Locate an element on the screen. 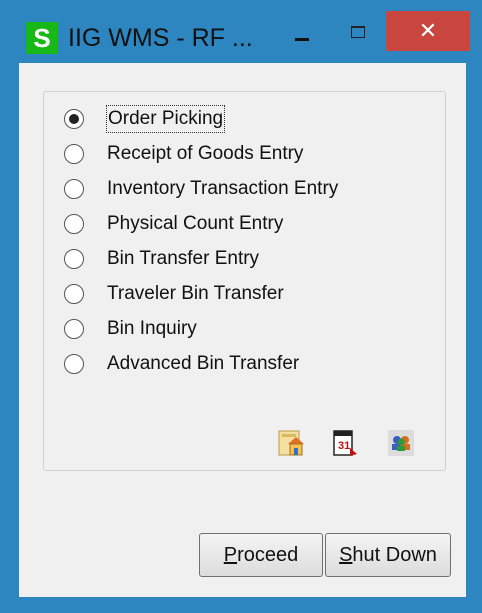 This screenshot has width=482, height=613. option-inventory-transaction: Inventory Transaction Entry is located at coordinates (244, 189).